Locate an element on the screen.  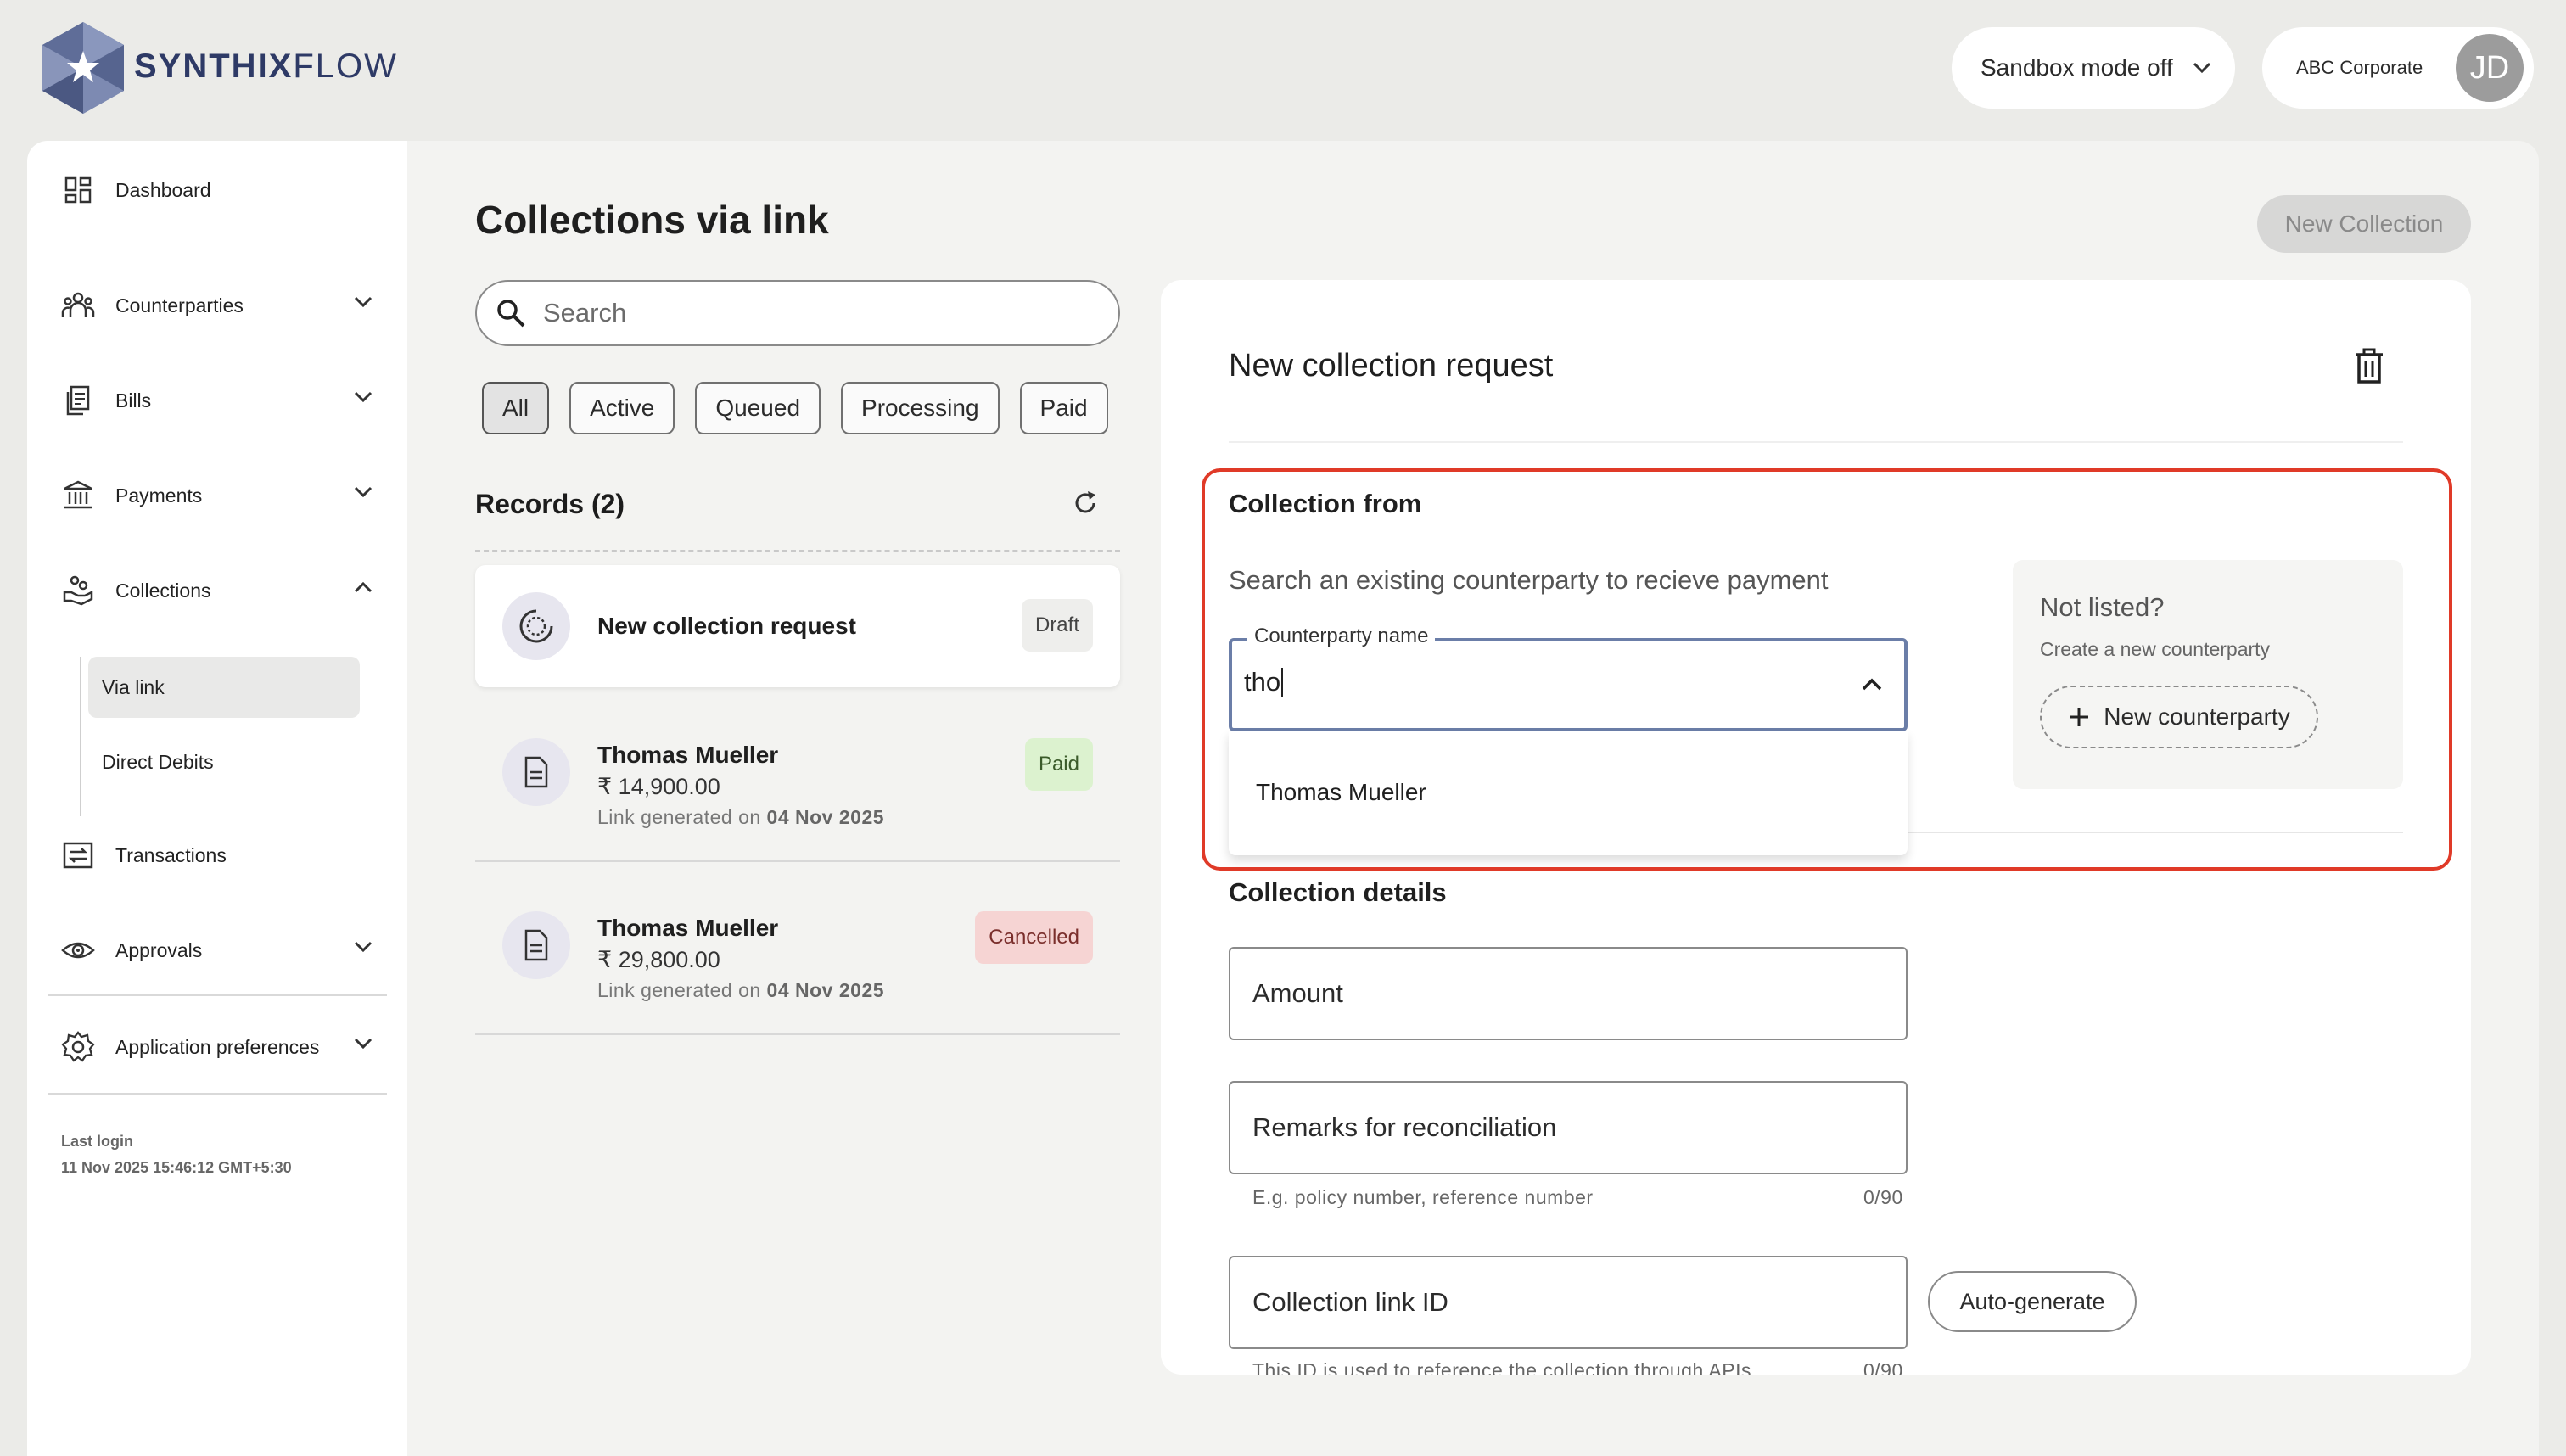
records-divider is located at coordinates (797, 551).